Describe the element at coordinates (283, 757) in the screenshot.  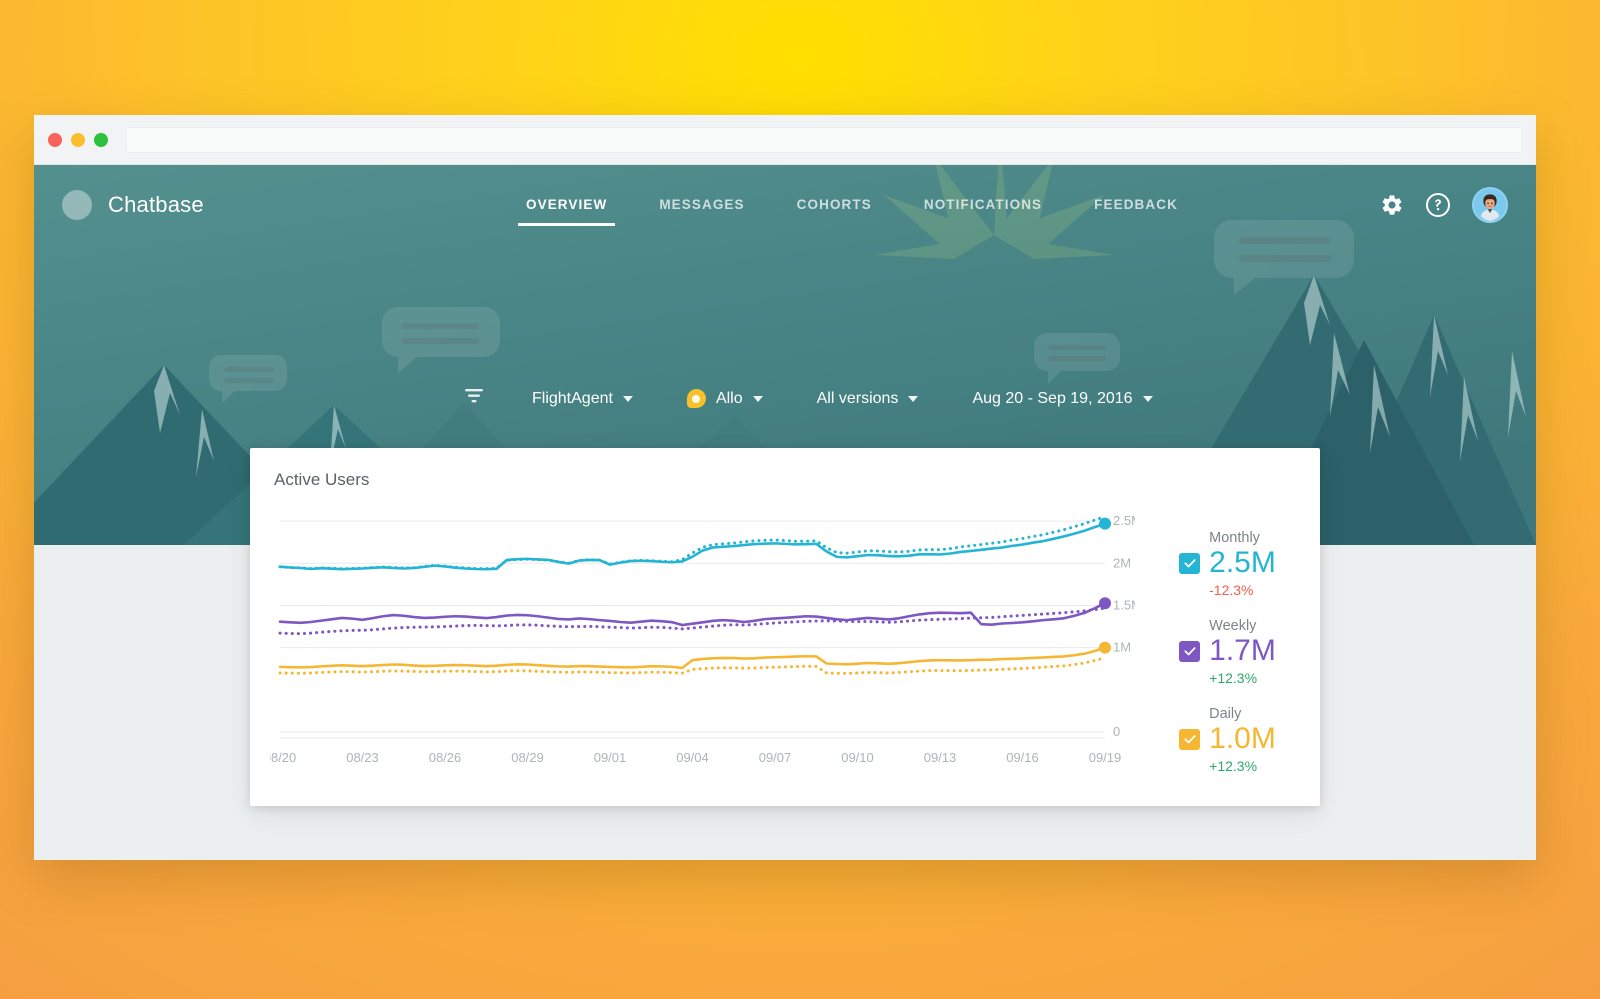
I see `svg-text: 08/20` at that location.